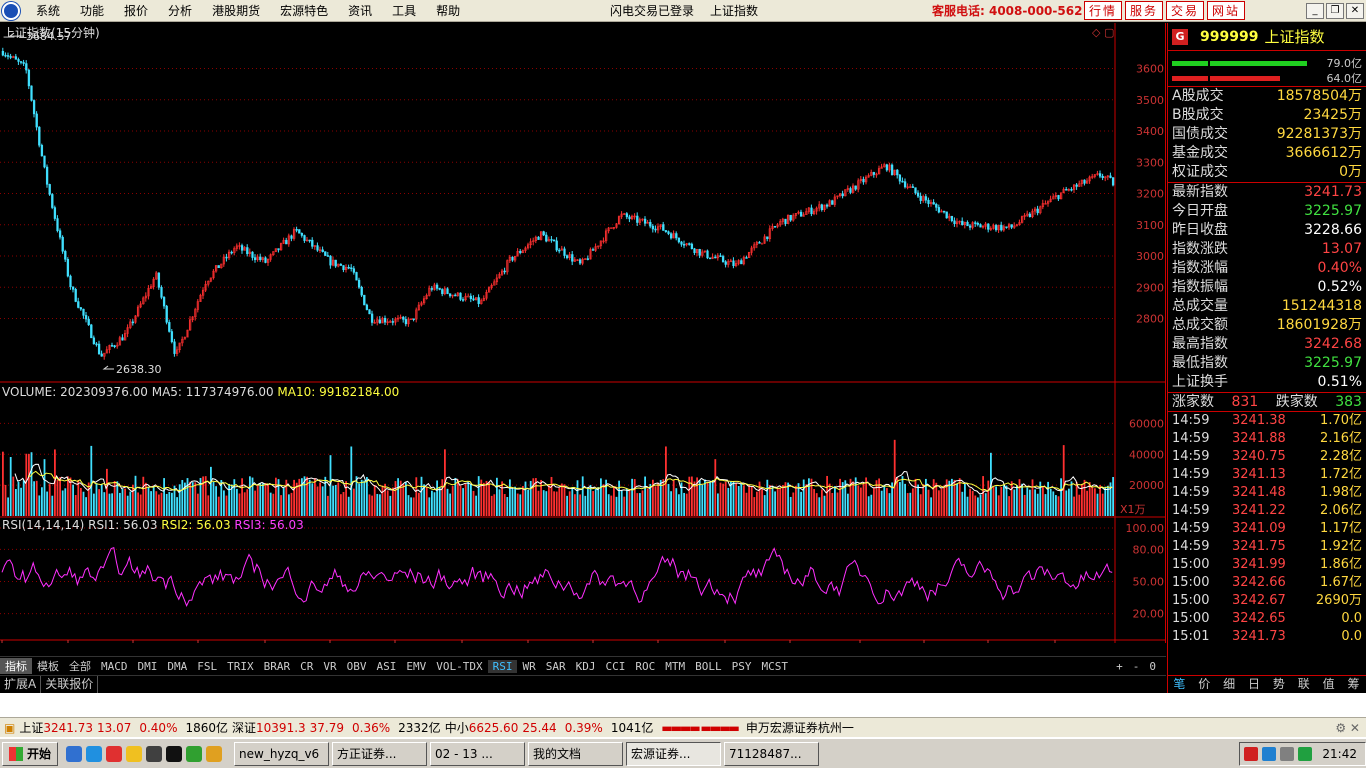  What do you see at coordinates (194, 753) in the screenshot?
I see `browser-icon` at bounding box center [194, 753].